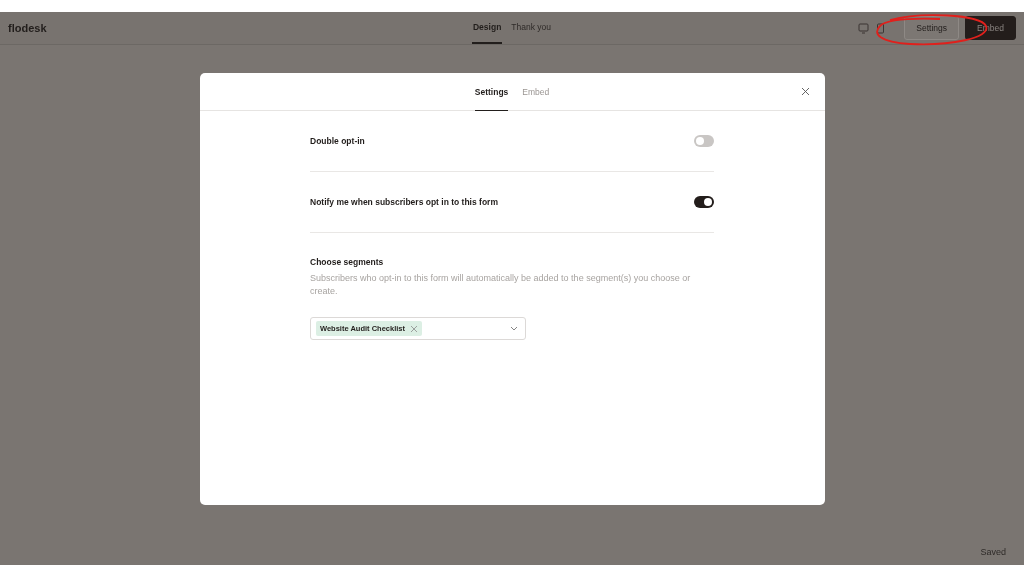 This screenshot has width=1024, height=577. What do you see at coordinates (932, 28) in the screenshot?
I see `settings-button: Settings` at bounding box center [932, 28].